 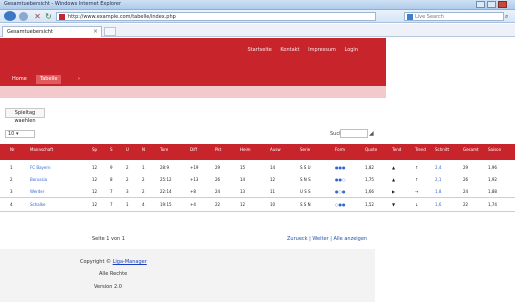 I want to click on table-cell: Werder, so click(x=37, y=191).